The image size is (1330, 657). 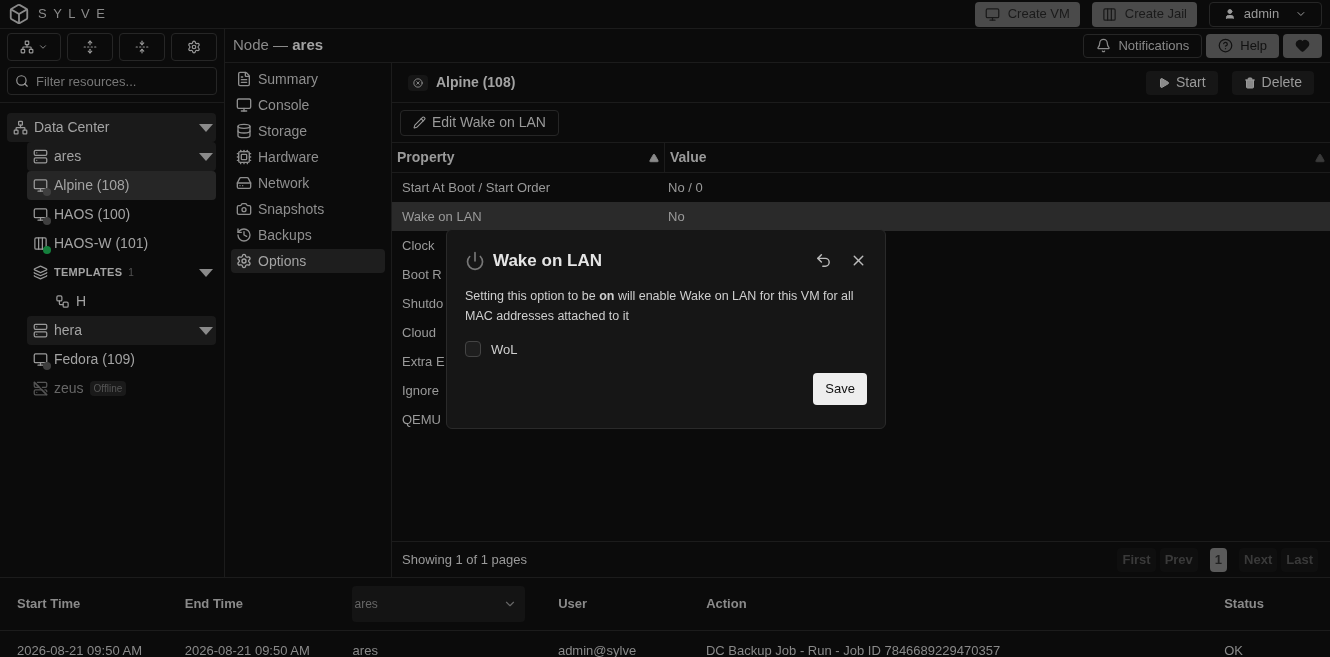 I want to click on table-cell: Cloud, so click(x=419, y=332).